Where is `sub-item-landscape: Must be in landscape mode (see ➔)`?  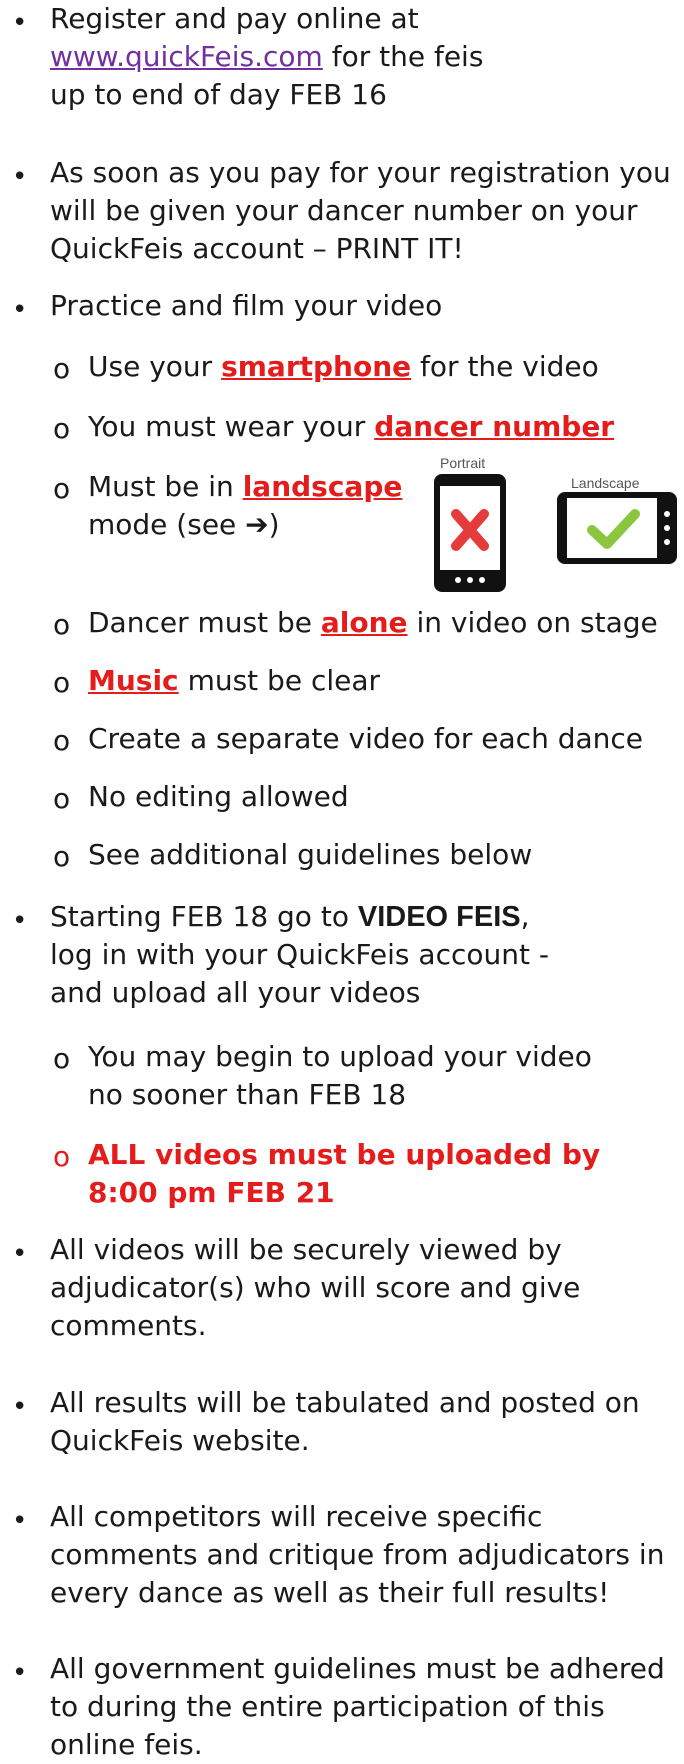
sub-item-landscape: Must be in landscape mode (see ➔) is located at coordinates (245, 506).